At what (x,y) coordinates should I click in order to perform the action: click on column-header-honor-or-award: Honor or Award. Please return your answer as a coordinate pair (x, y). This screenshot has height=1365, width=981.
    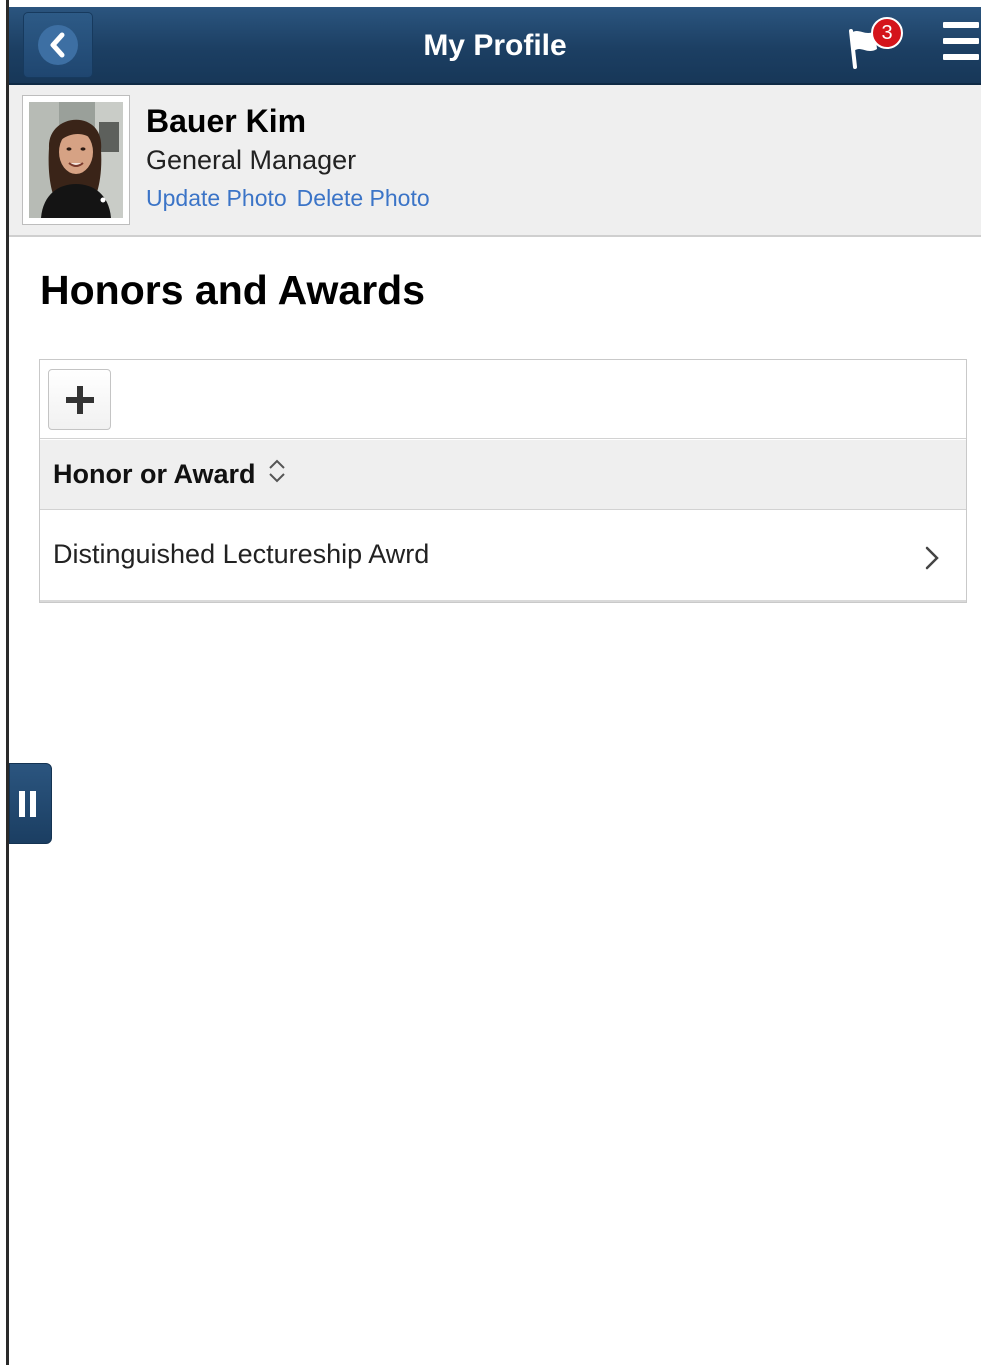
    Looking at the image, I should click on (169, 474).